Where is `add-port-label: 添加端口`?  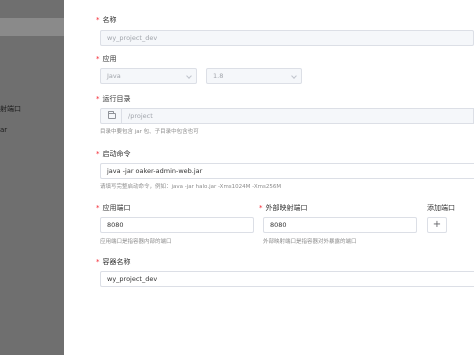
add-port-label: 添加端口 is located at coordinates (441, 208).